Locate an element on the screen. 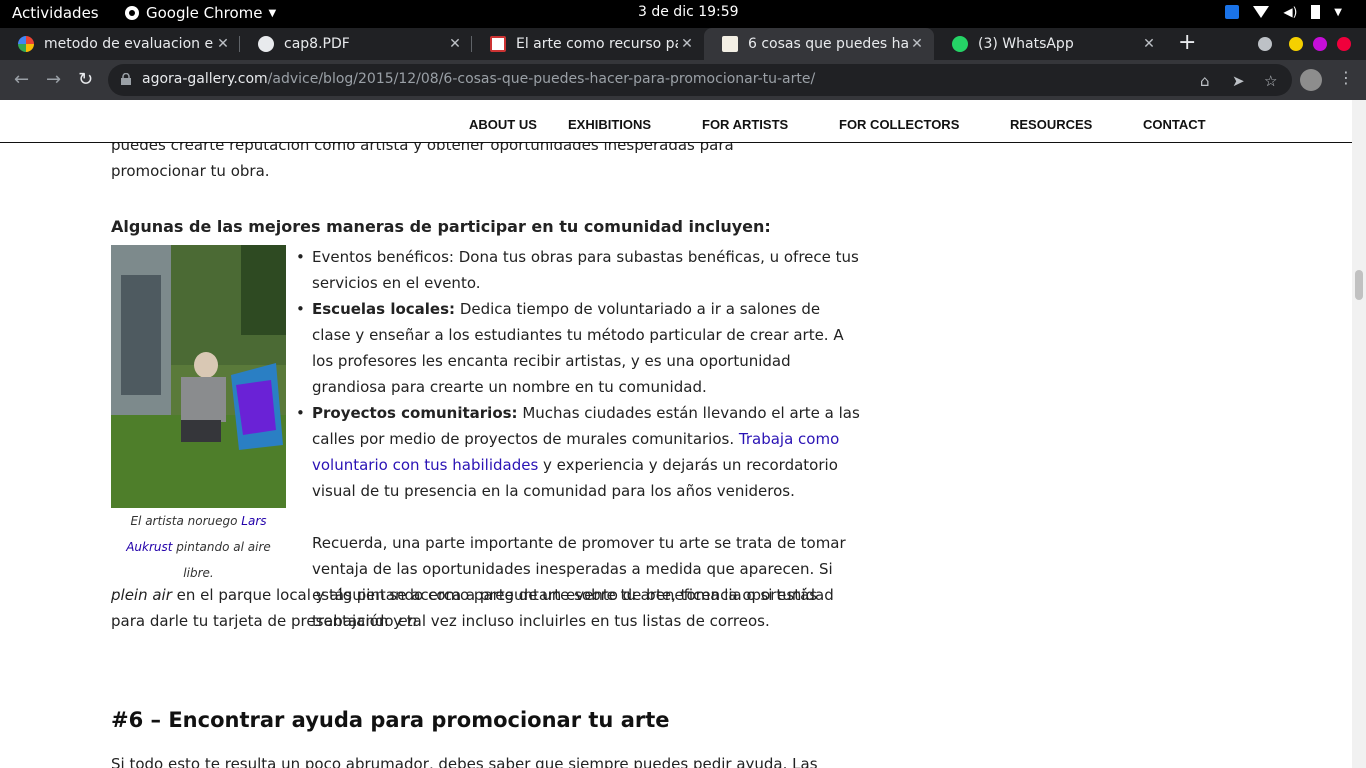 The width and height of the screenshot is (1366, 768). send-icon: ➤ is located at coordinates (1238, 81).